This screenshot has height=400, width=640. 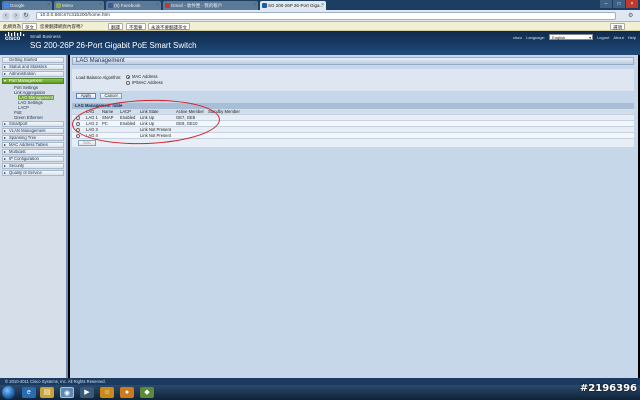 I want to click on brand-logo: cisco, so click(x=13, y=39).